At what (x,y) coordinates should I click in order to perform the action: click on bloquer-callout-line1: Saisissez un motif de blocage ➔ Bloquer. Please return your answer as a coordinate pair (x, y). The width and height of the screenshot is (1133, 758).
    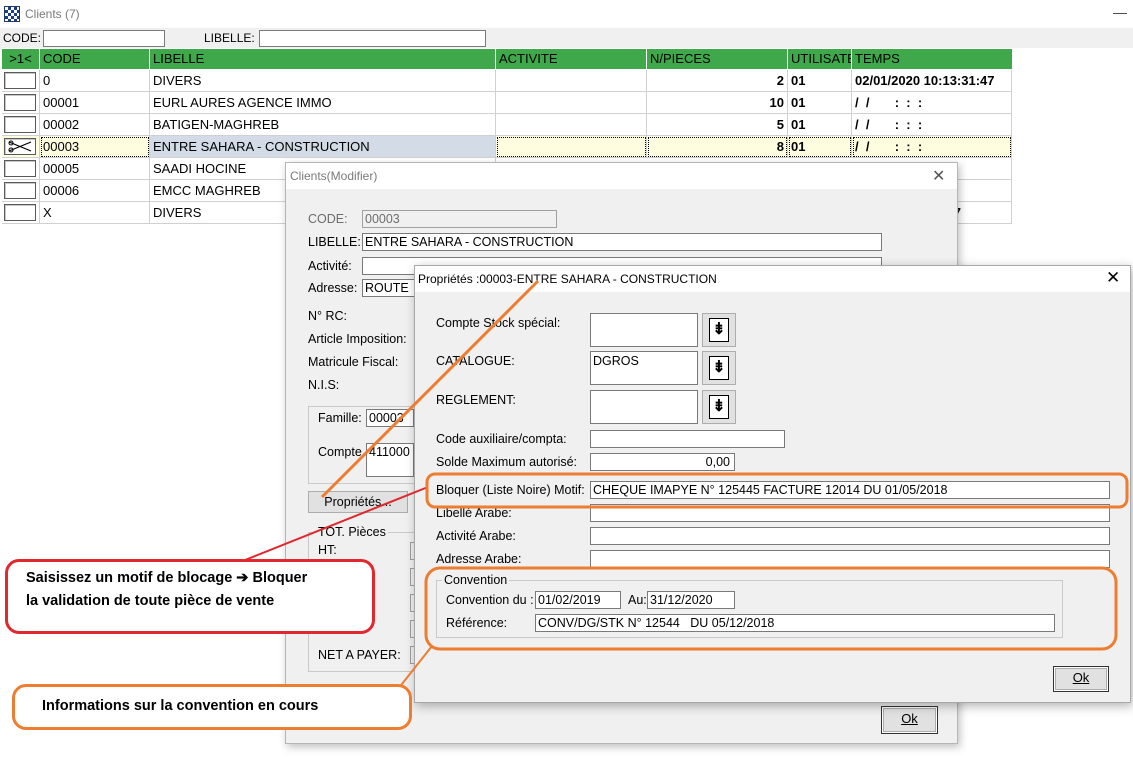
    Looking at the image, I should click on (167, 578).